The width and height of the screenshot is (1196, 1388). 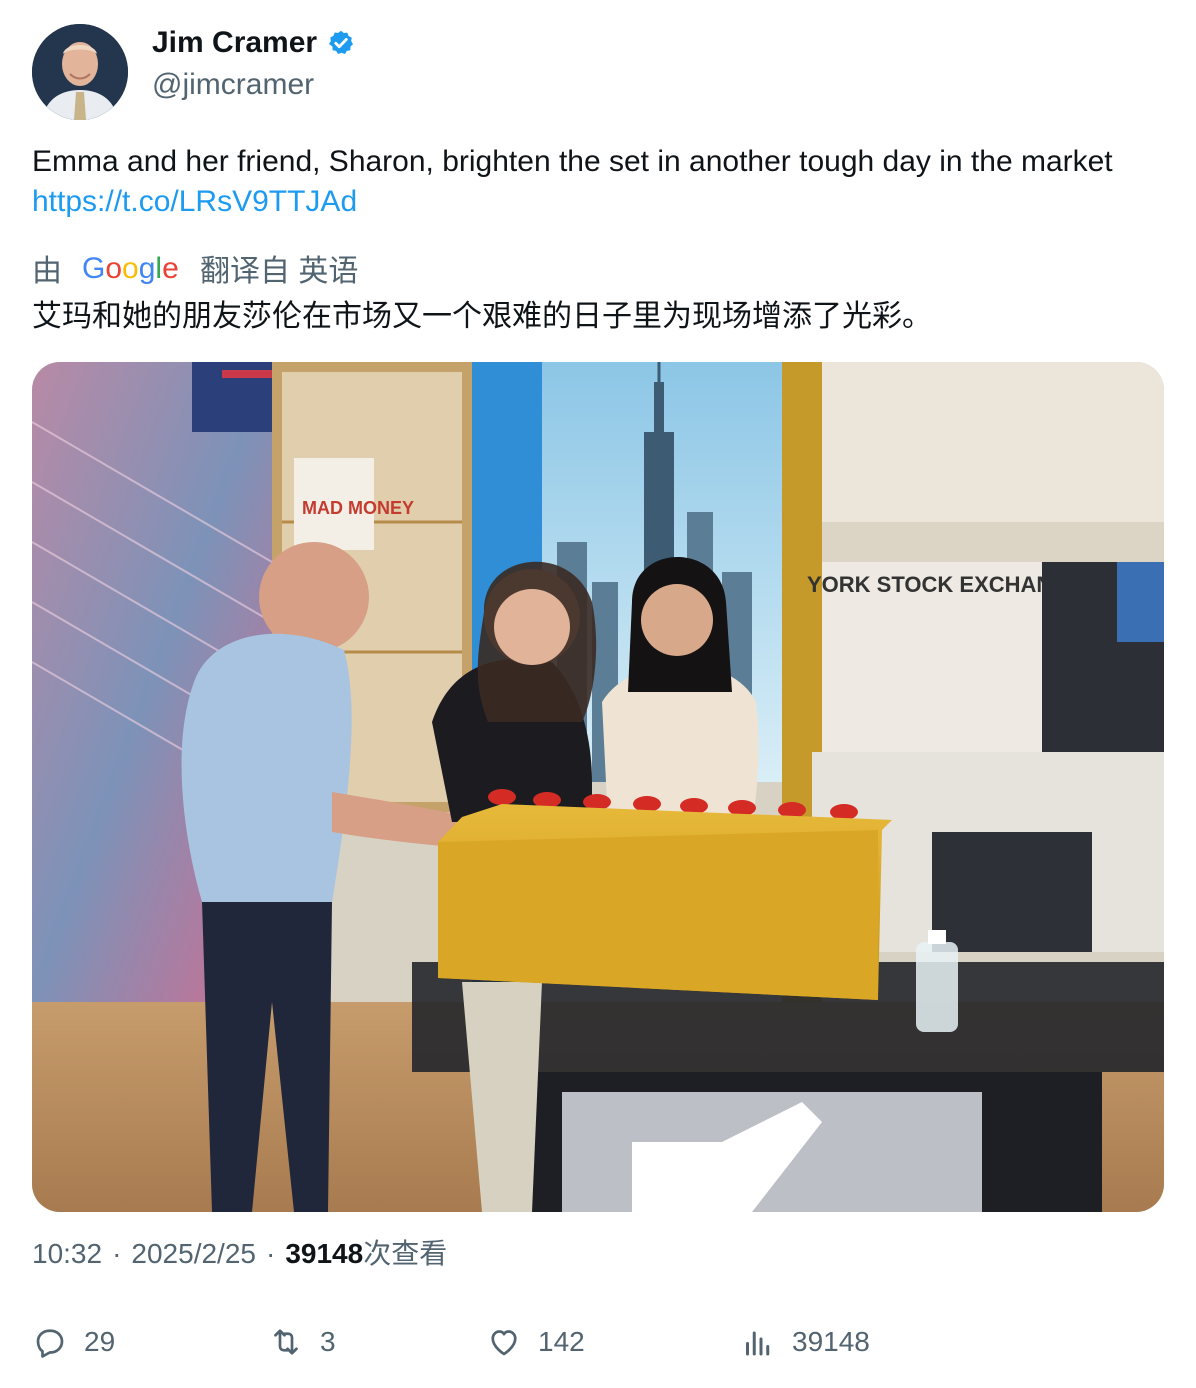 I want to click on translation-prefix: 由, so click(x=47, y=271).